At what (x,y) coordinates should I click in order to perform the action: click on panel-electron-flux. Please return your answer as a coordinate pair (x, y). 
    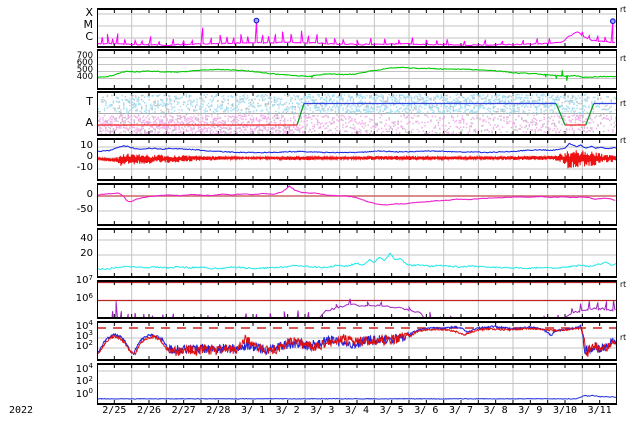
    Looking at the image, I should click on (357, 341).